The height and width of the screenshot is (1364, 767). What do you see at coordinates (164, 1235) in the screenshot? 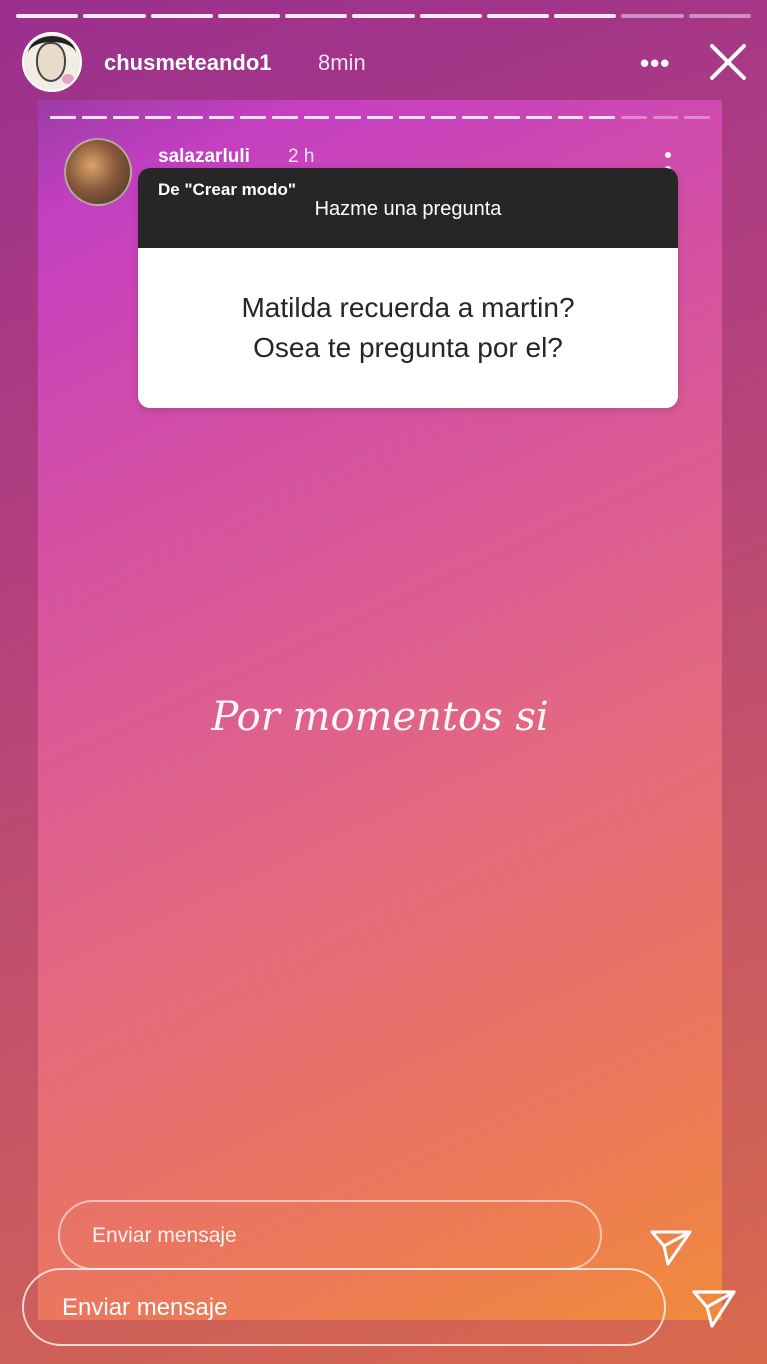
I see `inner-message-placeholder: Enviar mensaje` at bounding box center [164, 1235].